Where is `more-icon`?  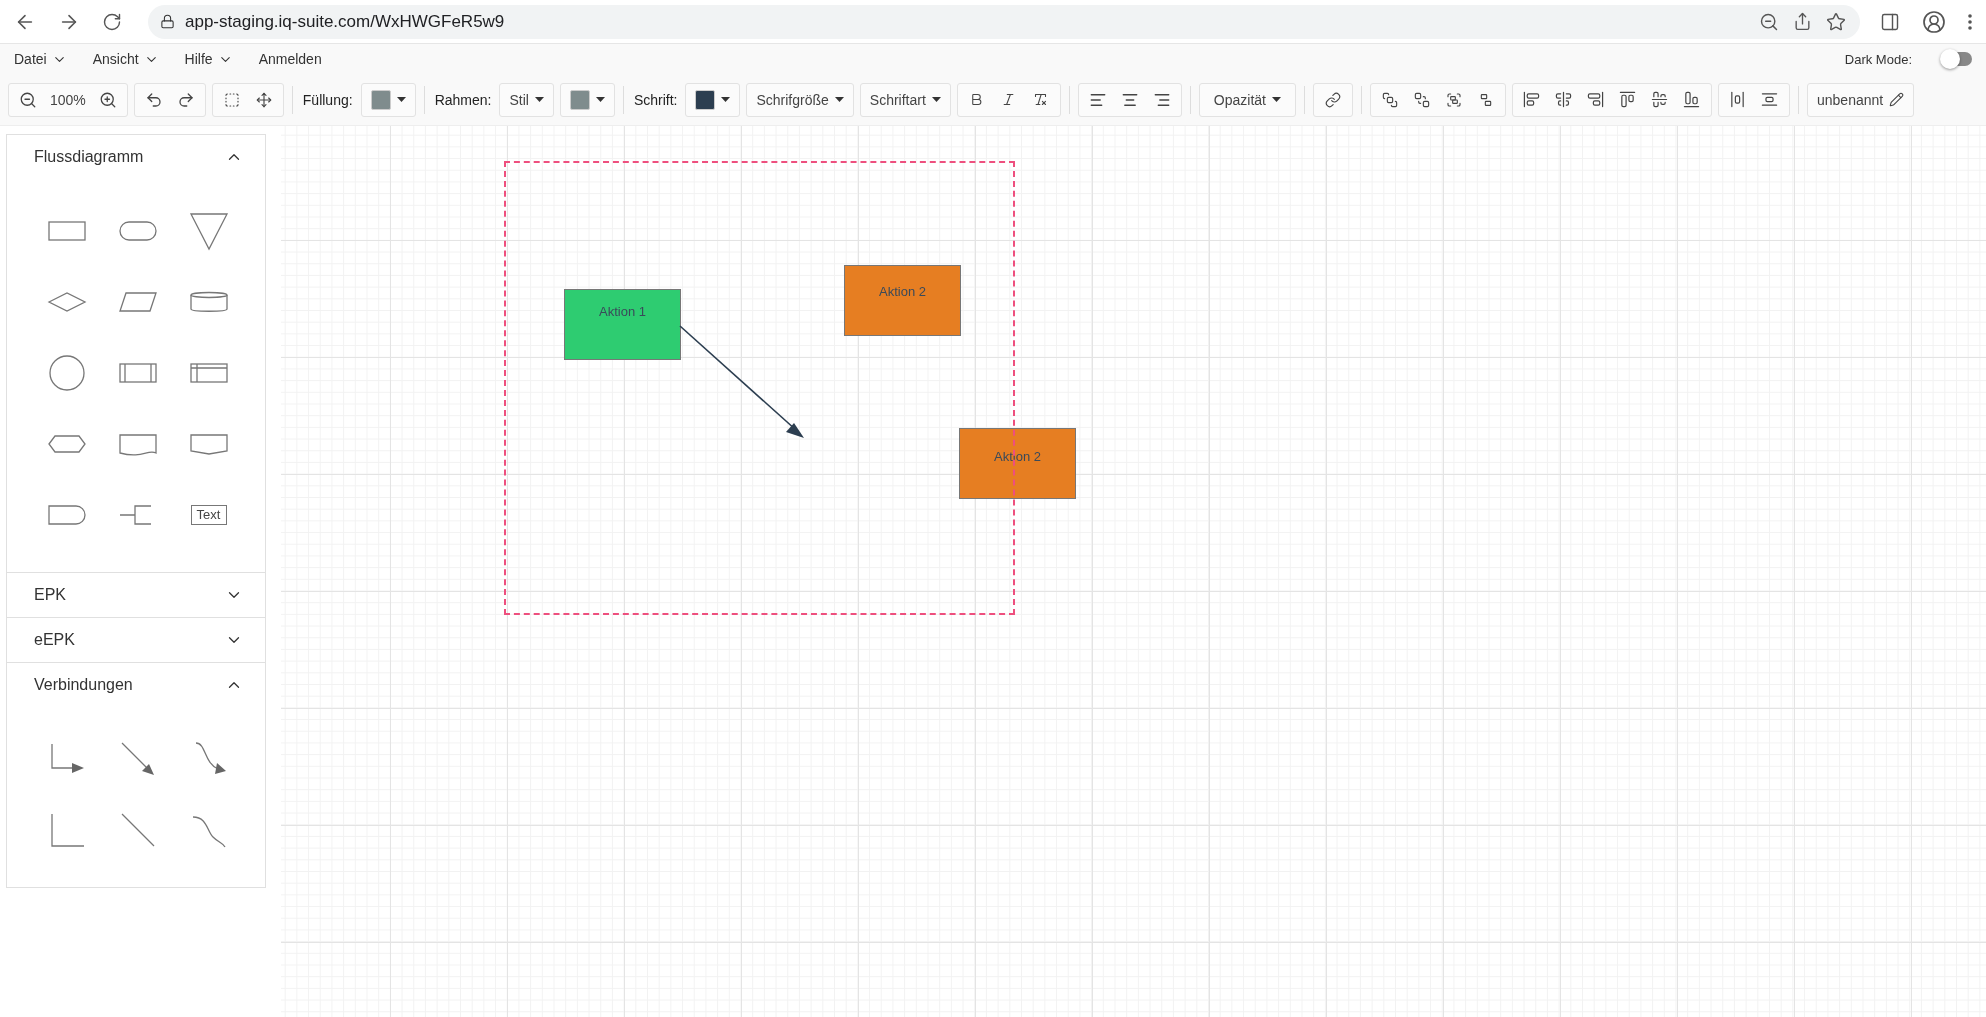 more-icon is located at coordinates (1970, 21).